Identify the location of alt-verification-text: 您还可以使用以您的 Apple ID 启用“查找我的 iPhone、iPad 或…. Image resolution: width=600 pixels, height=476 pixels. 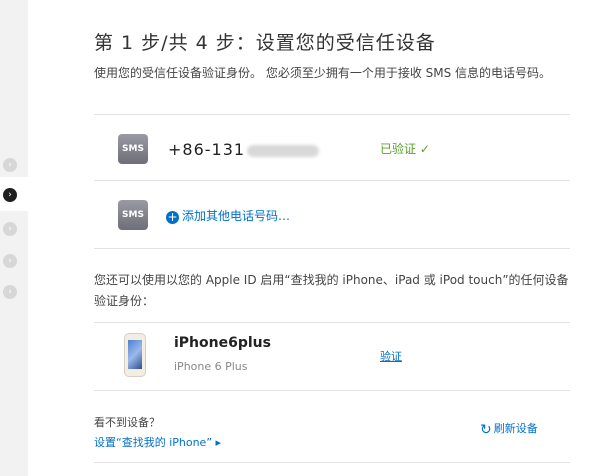
(331, 290).